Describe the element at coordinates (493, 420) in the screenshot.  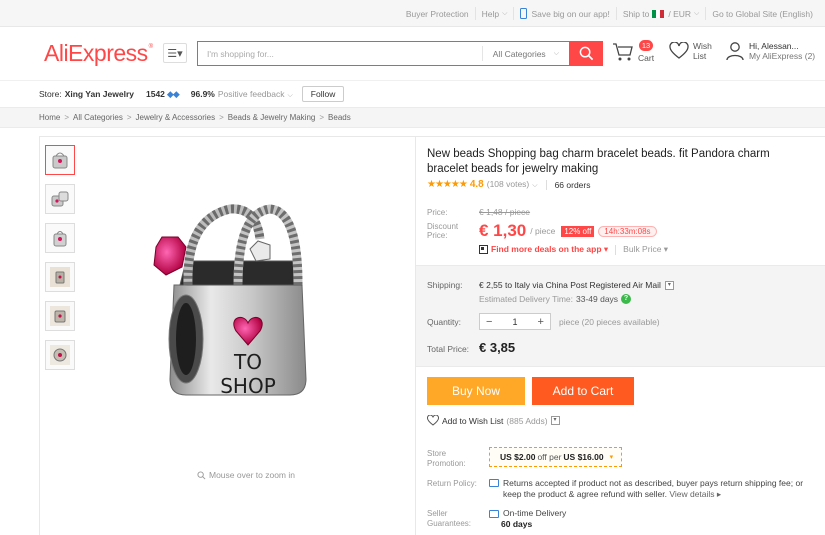
I see `add-to-wishlist-link: Add to Wish List (885 Adds) ▾` at that location.